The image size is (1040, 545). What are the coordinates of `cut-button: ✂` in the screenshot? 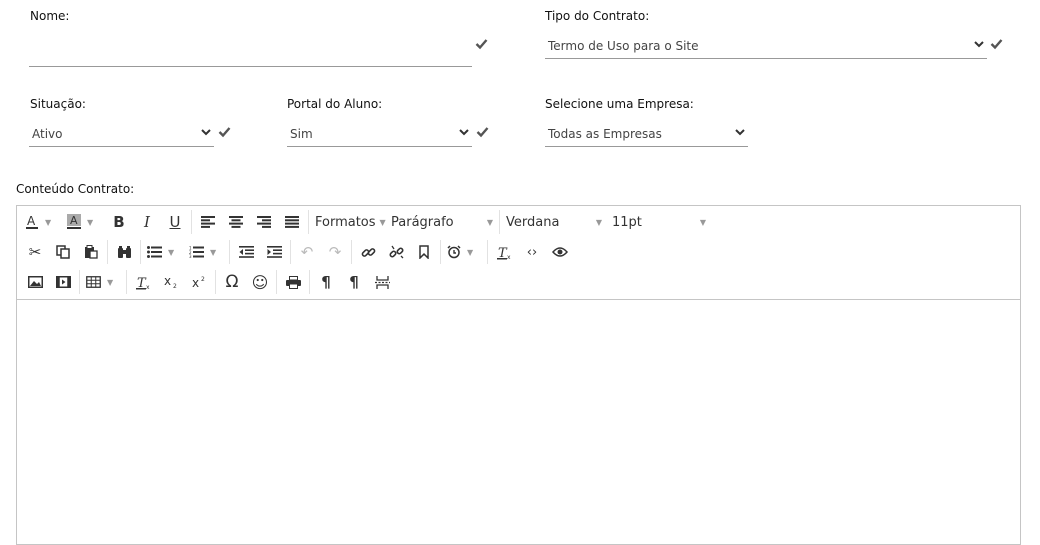 It's located at (35, 252).